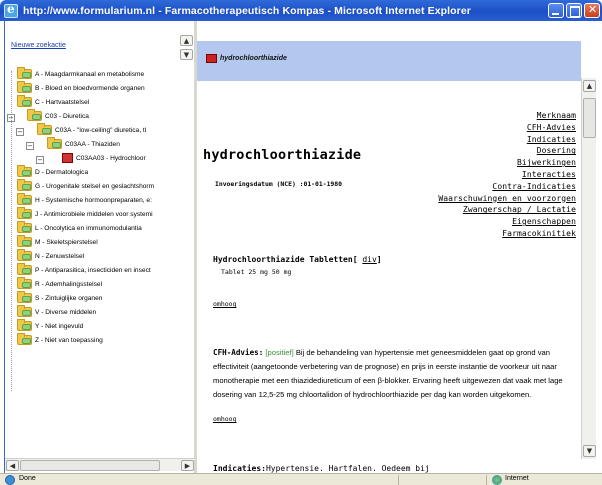  Describe the element at coordinates (53, 102) in the screenshot. I see `tree-item: C - Hartvaatstelsel` at that location.